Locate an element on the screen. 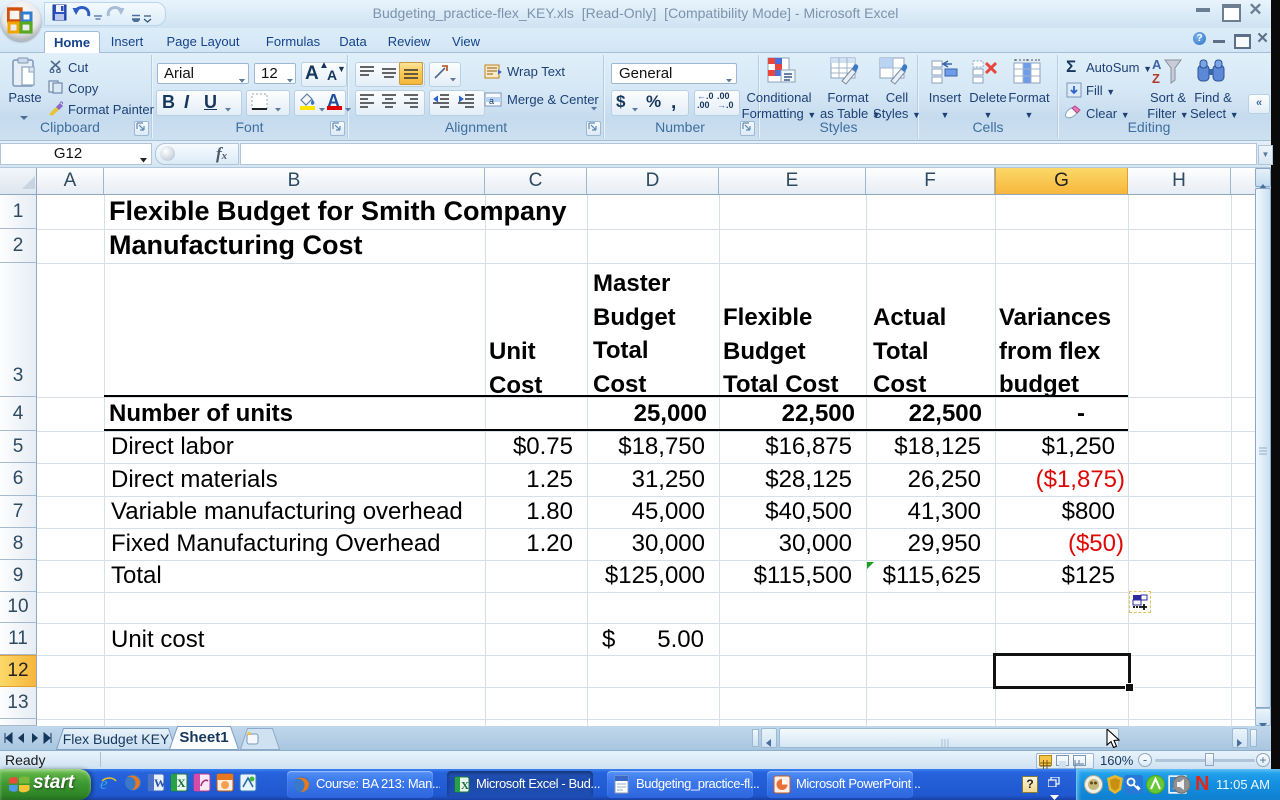  svg-text: e is located at coordinates (104, 783).